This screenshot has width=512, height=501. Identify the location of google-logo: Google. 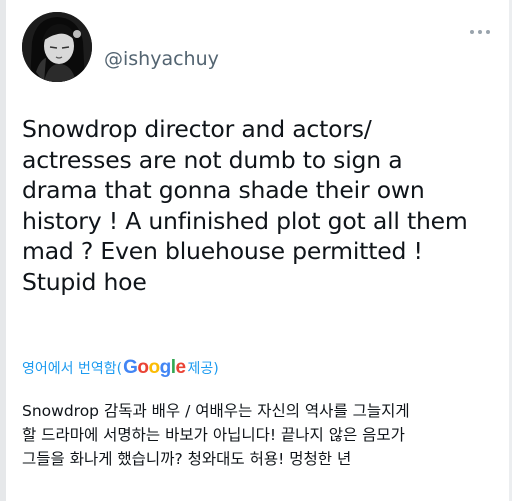
(154, 367).